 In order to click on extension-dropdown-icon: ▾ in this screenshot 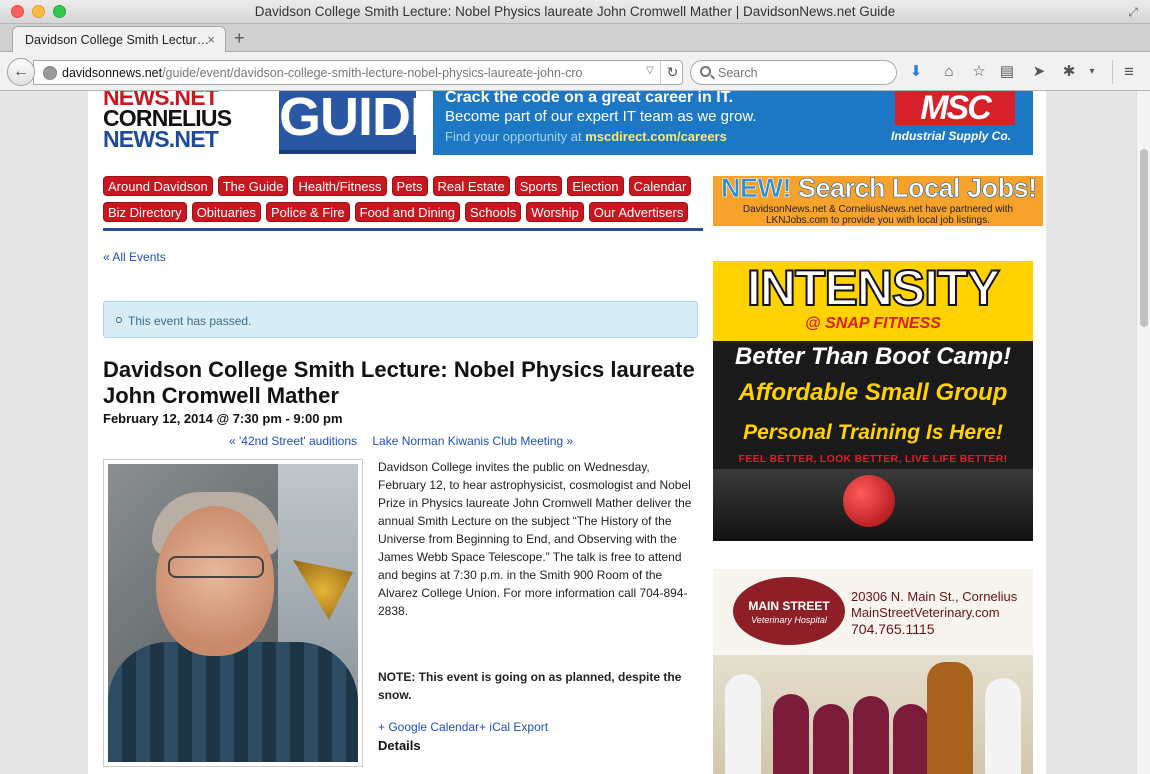, I will do `click(1092, 72)`.